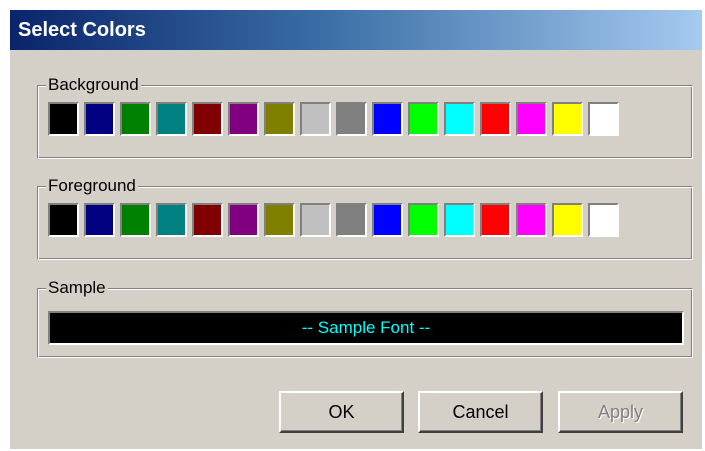 Image resolution: width=705 pixels, height=451 pixels. Describe the element at coordinates (82, 30) in the screenshot. I see `dialog-title: Select Colors` at that location.